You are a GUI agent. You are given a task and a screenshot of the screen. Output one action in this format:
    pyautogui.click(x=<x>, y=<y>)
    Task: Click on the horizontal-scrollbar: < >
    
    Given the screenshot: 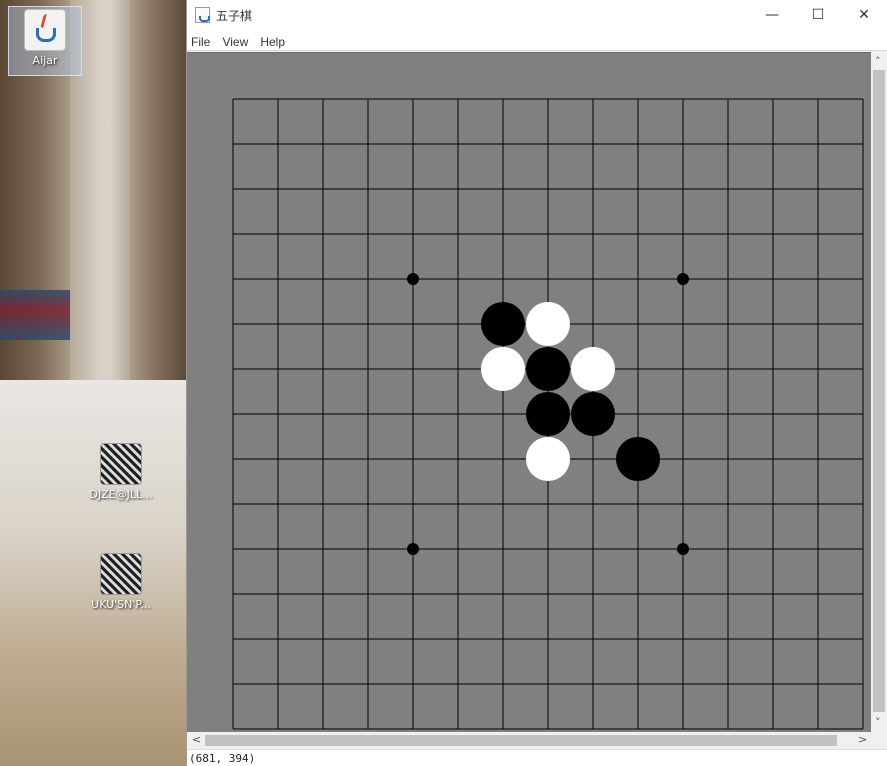 What is the action you would take?
    pyautogui.click(x=529, y=740)
    